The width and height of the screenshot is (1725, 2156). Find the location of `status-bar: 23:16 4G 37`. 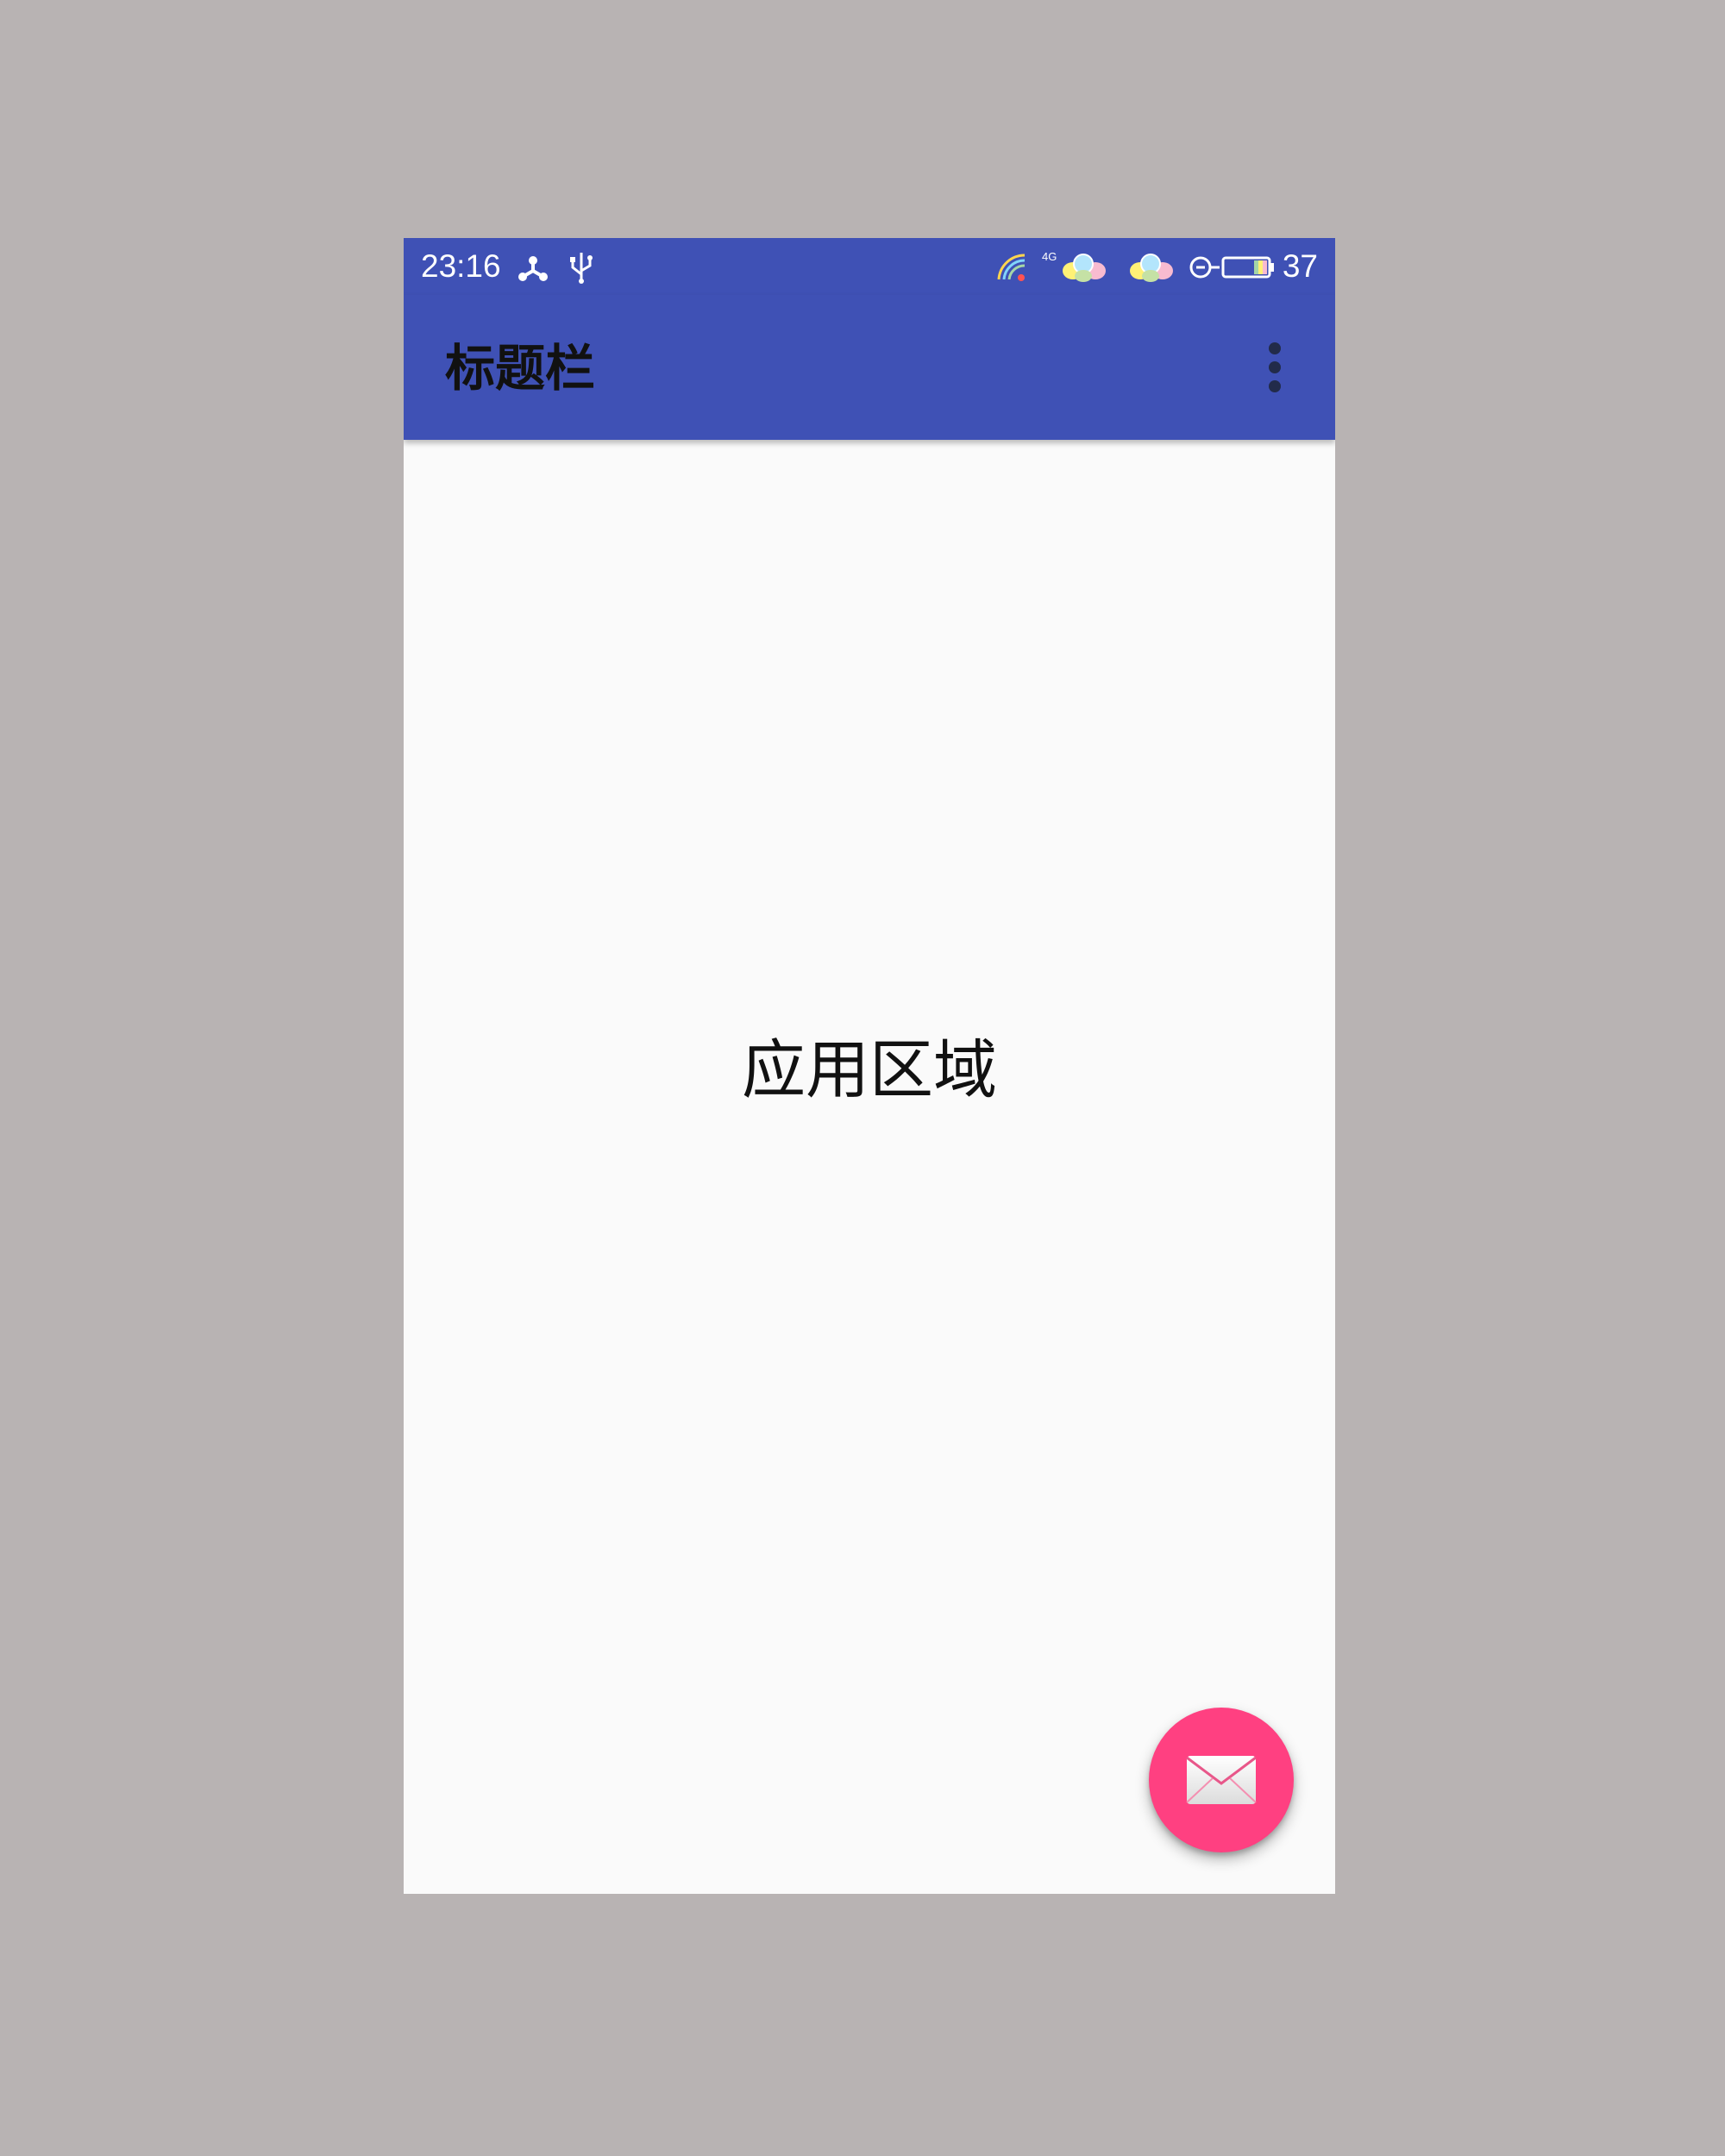

status-bar: 23:16 4G 37 is located at coordinates (869, 266).